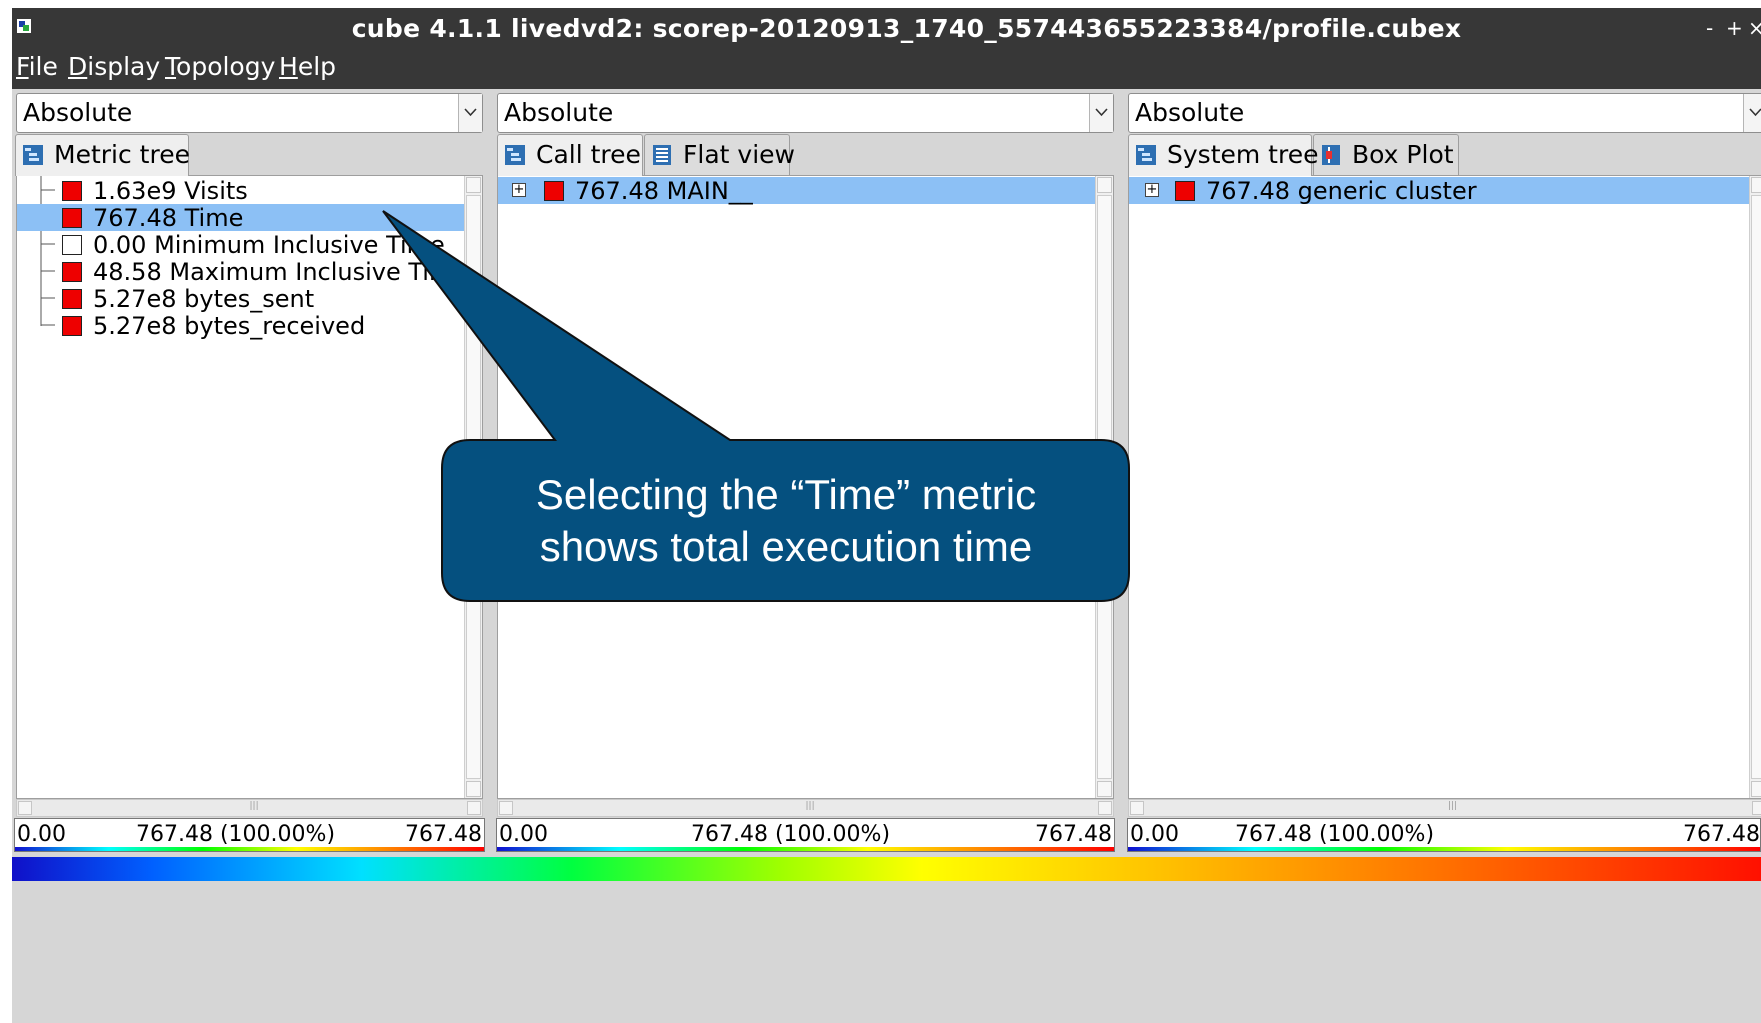  Describe the element at coordinates (1243, 154) in the screenshot. I see `tab-label: System tree` at that location.